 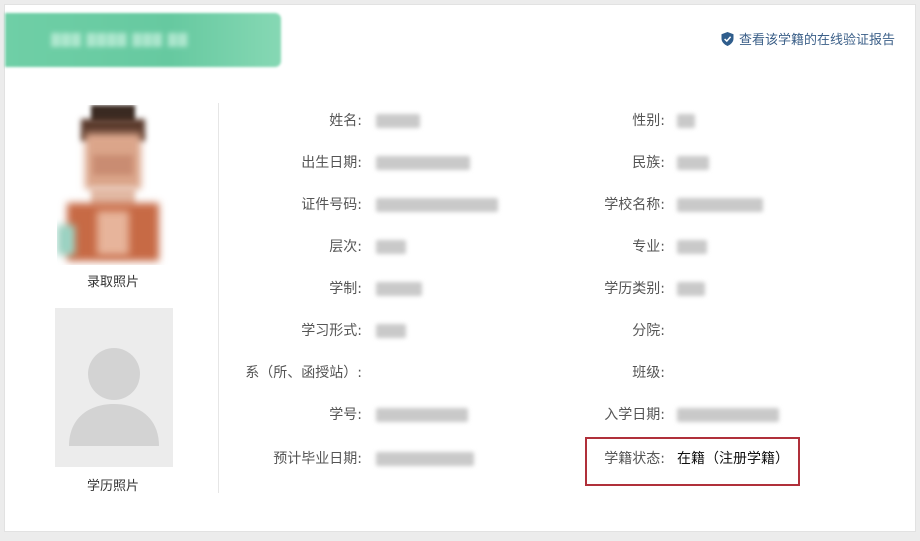 What do you see at coordinates (112, 486) in the screenshot?
I see `education-photo-label: 学历照片` at bounding box center [112, 486].